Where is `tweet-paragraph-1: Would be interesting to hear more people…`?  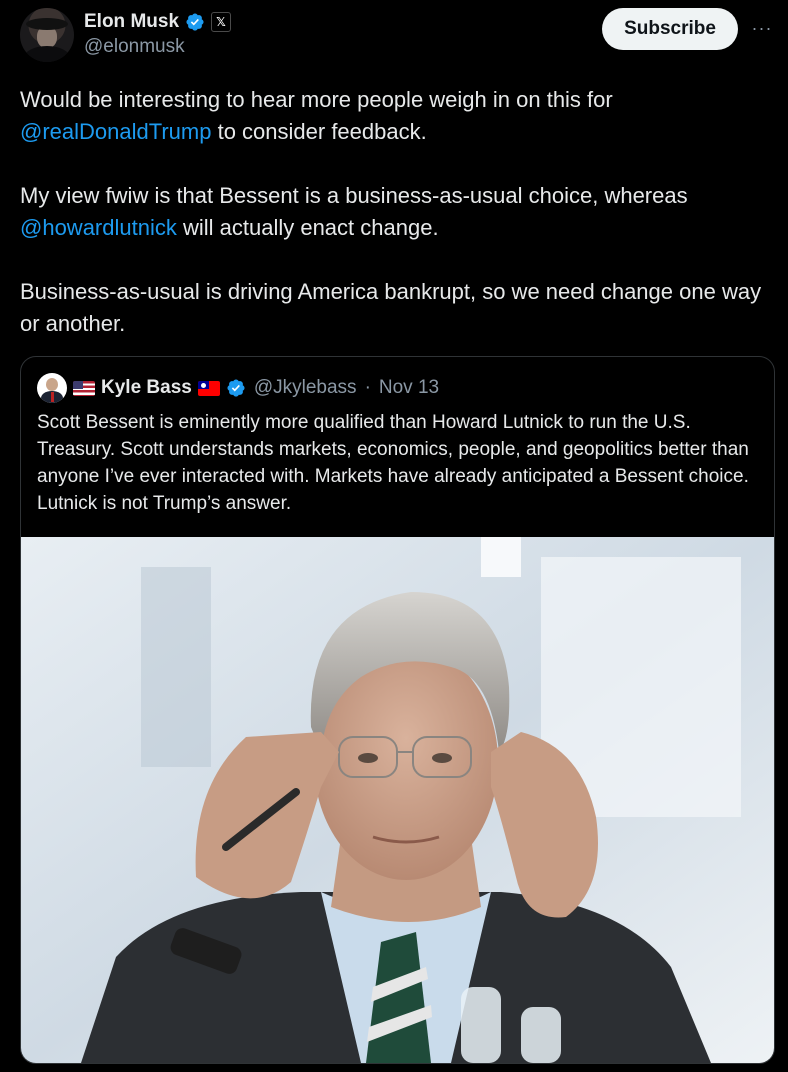
tweet-paragraph-1: Would be interesting to hear more people… is located at coordinates (395, 116).